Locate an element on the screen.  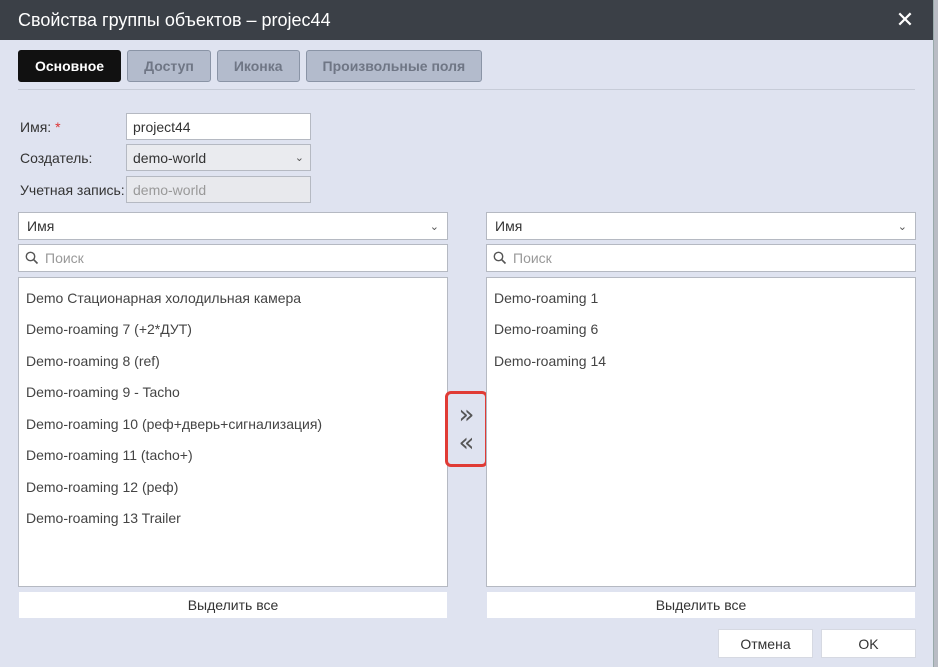
tab-access: Доступ is located at coordinates (169, 66).